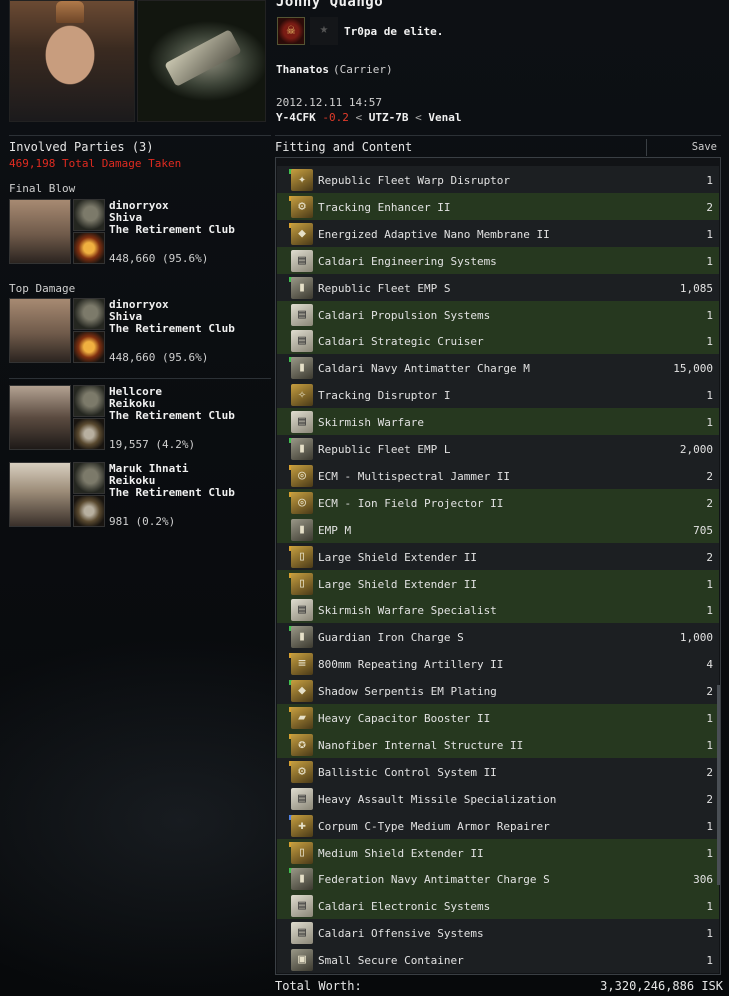 This screenshot has height=996, width=729. I want to click on item-name: Caldari Strategic Cruiser, so click(401, 341).